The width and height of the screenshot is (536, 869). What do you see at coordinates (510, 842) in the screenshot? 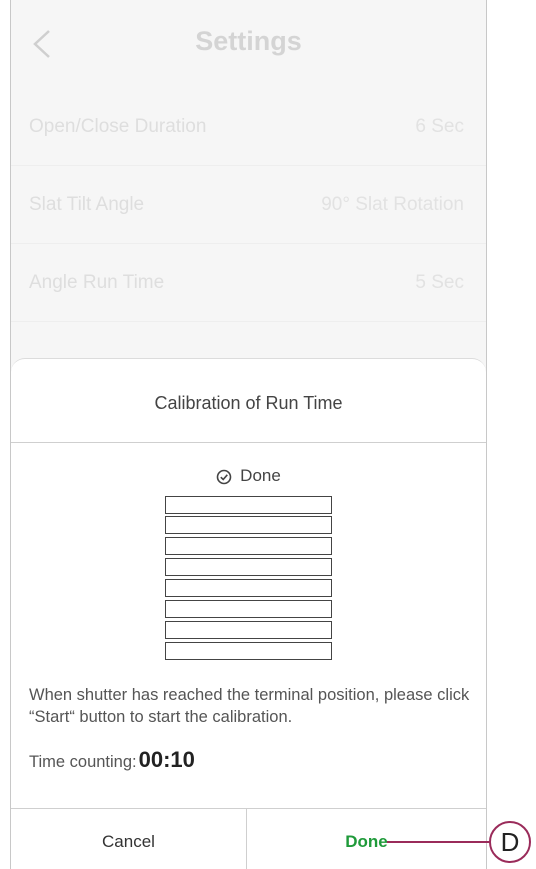
I see `callout-marker: D` at bounding box center [510, 842].